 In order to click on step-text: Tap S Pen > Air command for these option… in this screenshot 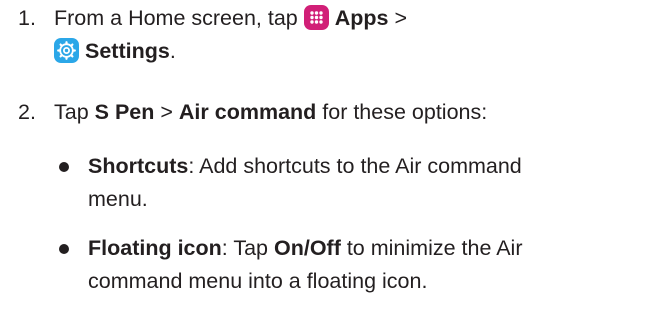, I will do `click(356, 112)`.